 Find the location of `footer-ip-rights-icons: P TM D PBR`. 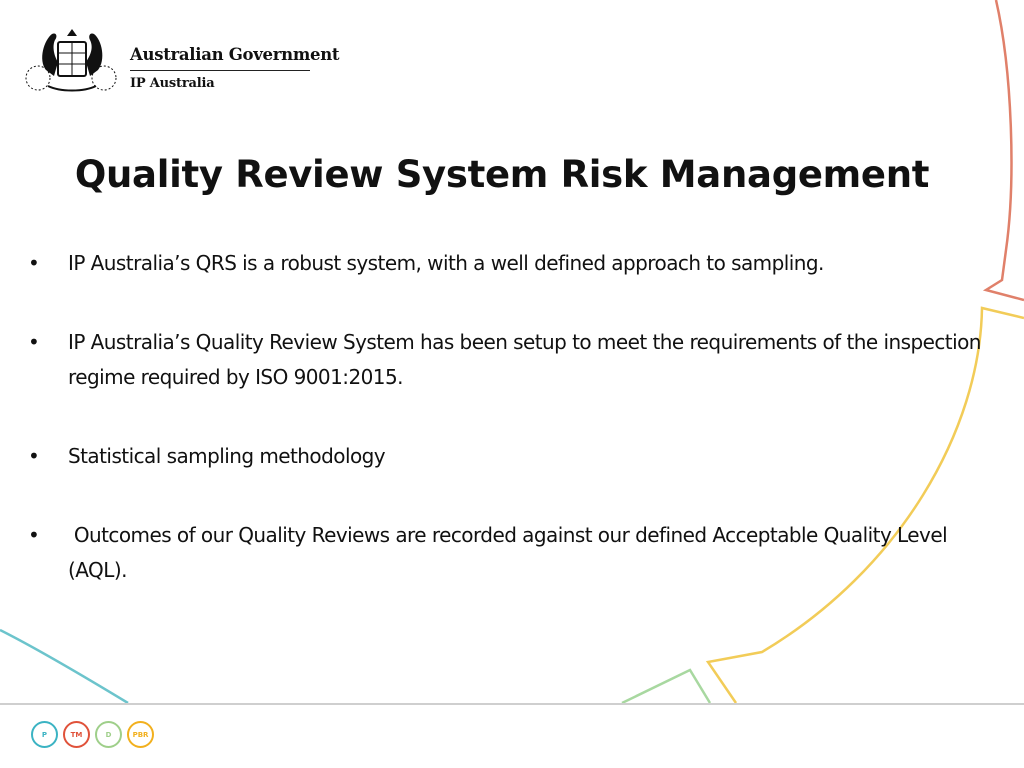

footer-ip-rights-icons: P TM D PBR is located at coordinates (92, 734).